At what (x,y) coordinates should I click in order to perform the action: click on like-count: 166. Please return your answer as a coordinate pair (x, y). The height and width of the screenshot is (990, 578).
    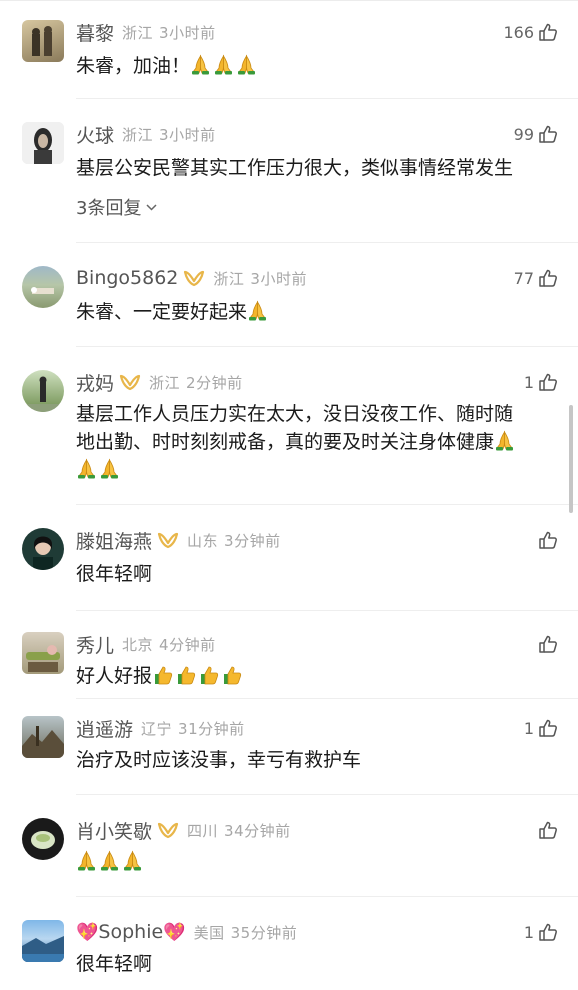
    Looking at the image, I should click on (518, 32).